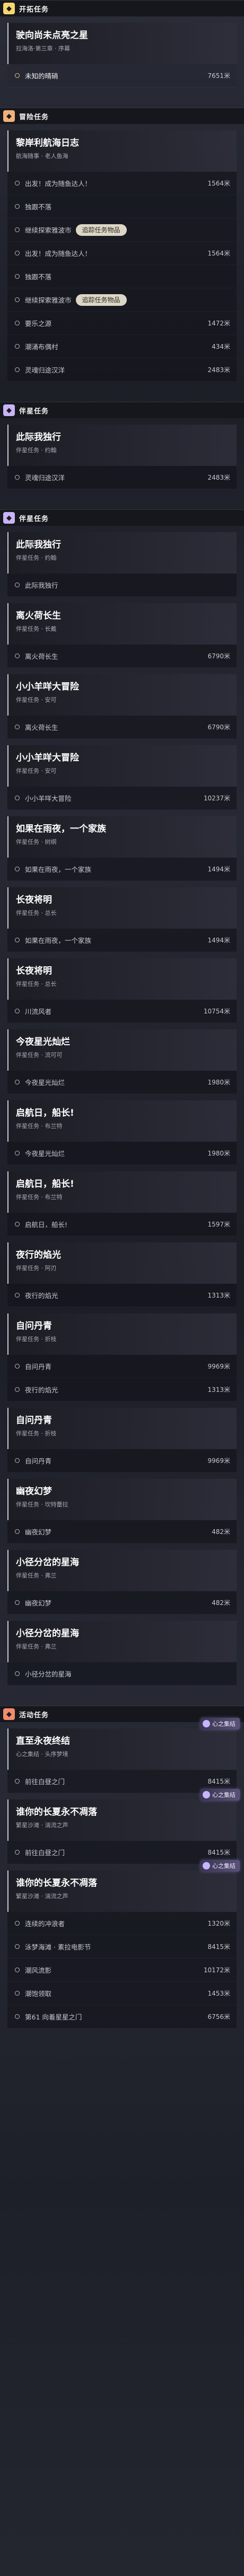 The height and width of the screenshot is (2576, 244). I want to click on quest-card: 离火荷长生 伴星任务 · 长戴, so click(122, 624).